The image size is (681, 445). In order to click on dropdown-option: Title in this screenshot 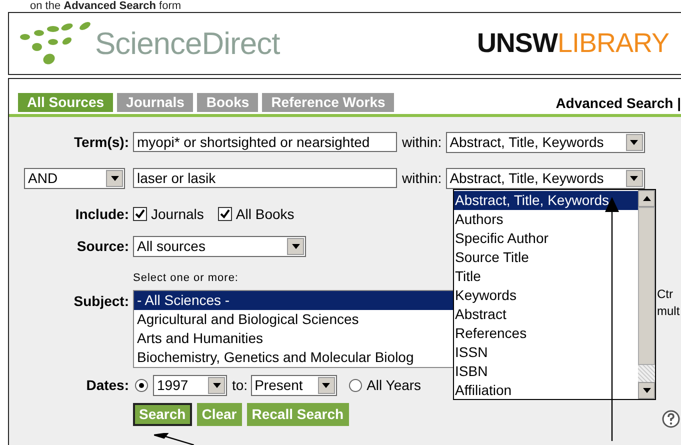, I will do `click(546, 276)`.